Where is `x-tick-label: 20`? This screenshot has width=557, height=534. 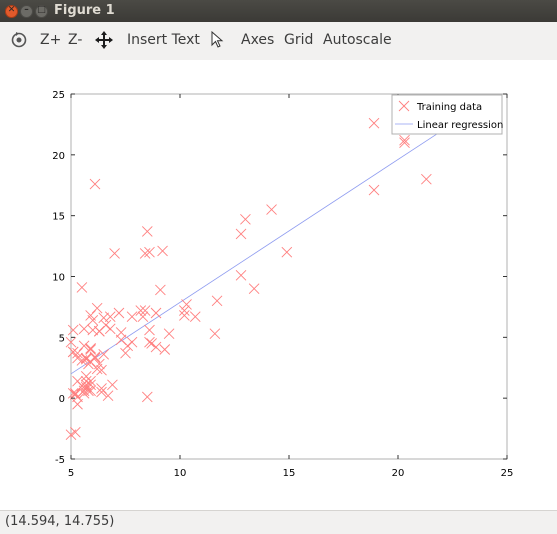 x-tick-label: 20 is located at coordinates (398, 473).